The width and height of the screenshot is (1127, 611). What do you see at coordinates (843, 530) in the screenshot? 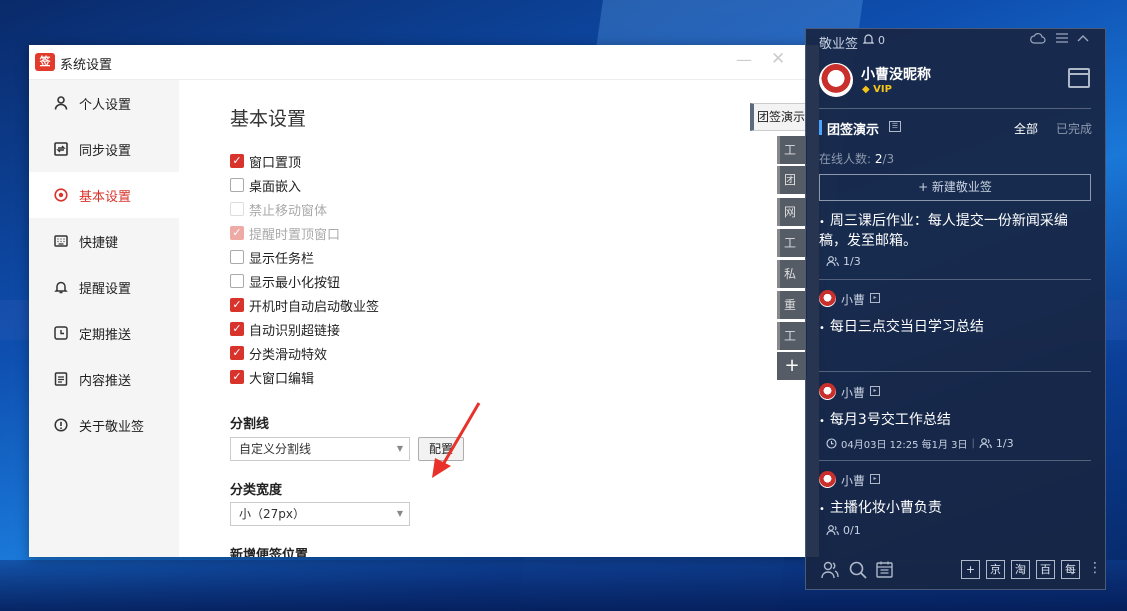
I see `note-assignees: 0/1` at bounding box center [843, 530].